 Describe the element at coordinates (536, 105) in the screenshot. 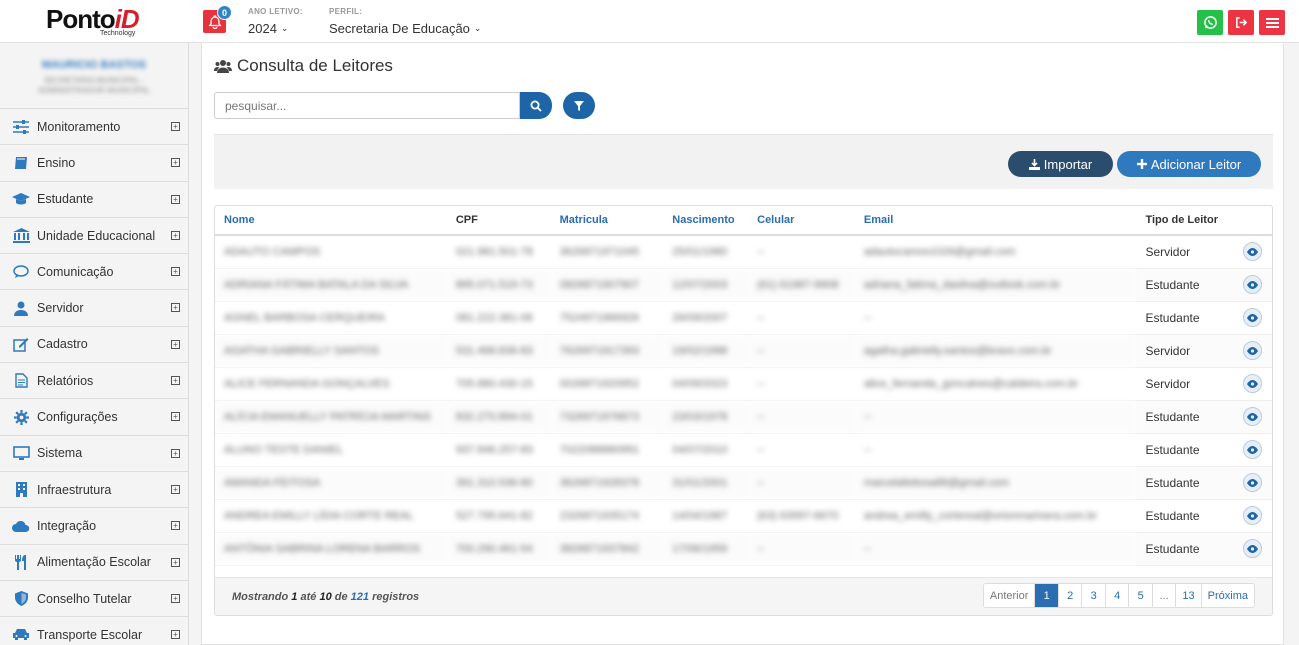

I see `search-button` at that location.